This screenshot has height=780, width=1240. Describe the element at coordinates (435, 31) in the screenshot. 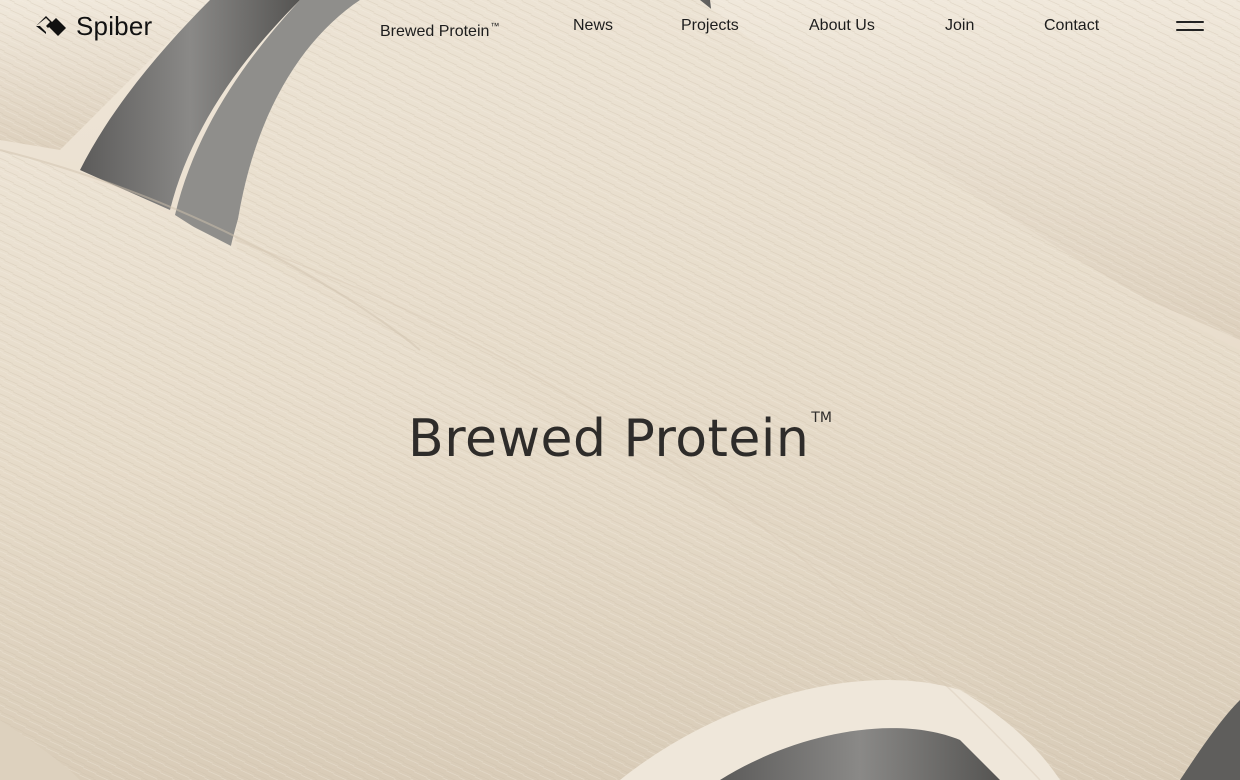

I see `nav-brewed-protein-label: Brewed Protein` at that location.